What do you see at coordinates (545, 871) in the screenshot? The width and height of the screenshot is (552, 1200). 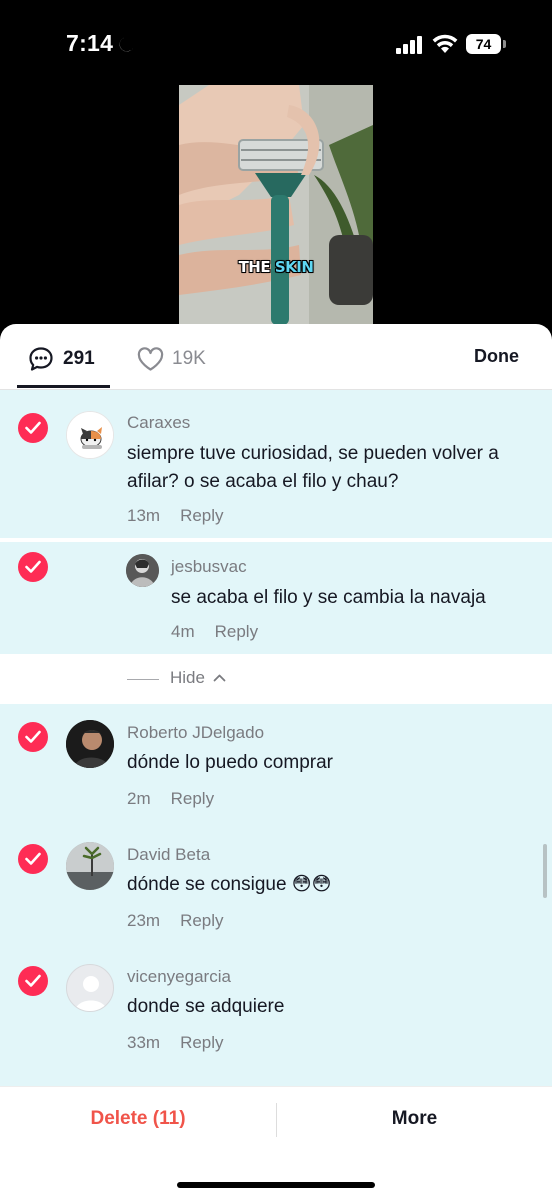 I see `scrollbar` at bounding box center [545, 871].